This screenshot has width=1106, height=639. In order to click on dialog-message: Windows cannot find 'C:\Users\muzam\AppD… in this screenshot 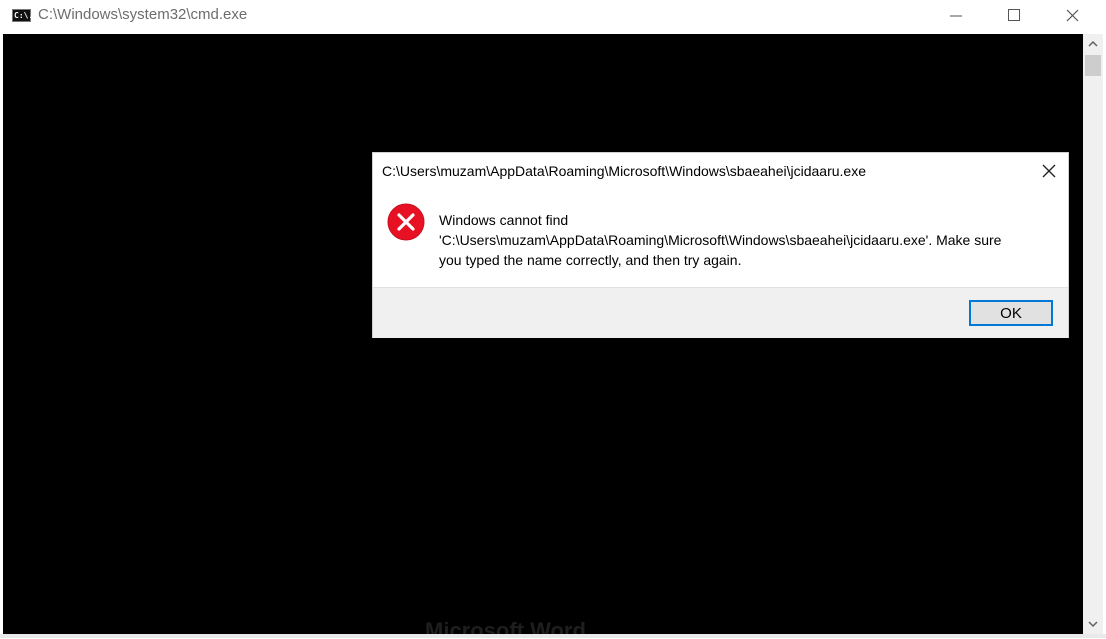, I will do `click(749, 240)`.